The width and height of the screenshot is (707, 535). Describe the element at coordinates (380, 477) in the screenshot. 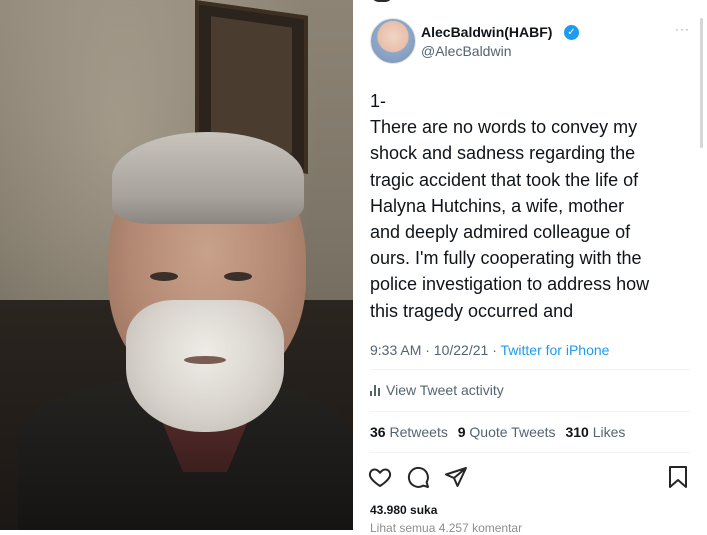

I see `heart-icon` at that location.